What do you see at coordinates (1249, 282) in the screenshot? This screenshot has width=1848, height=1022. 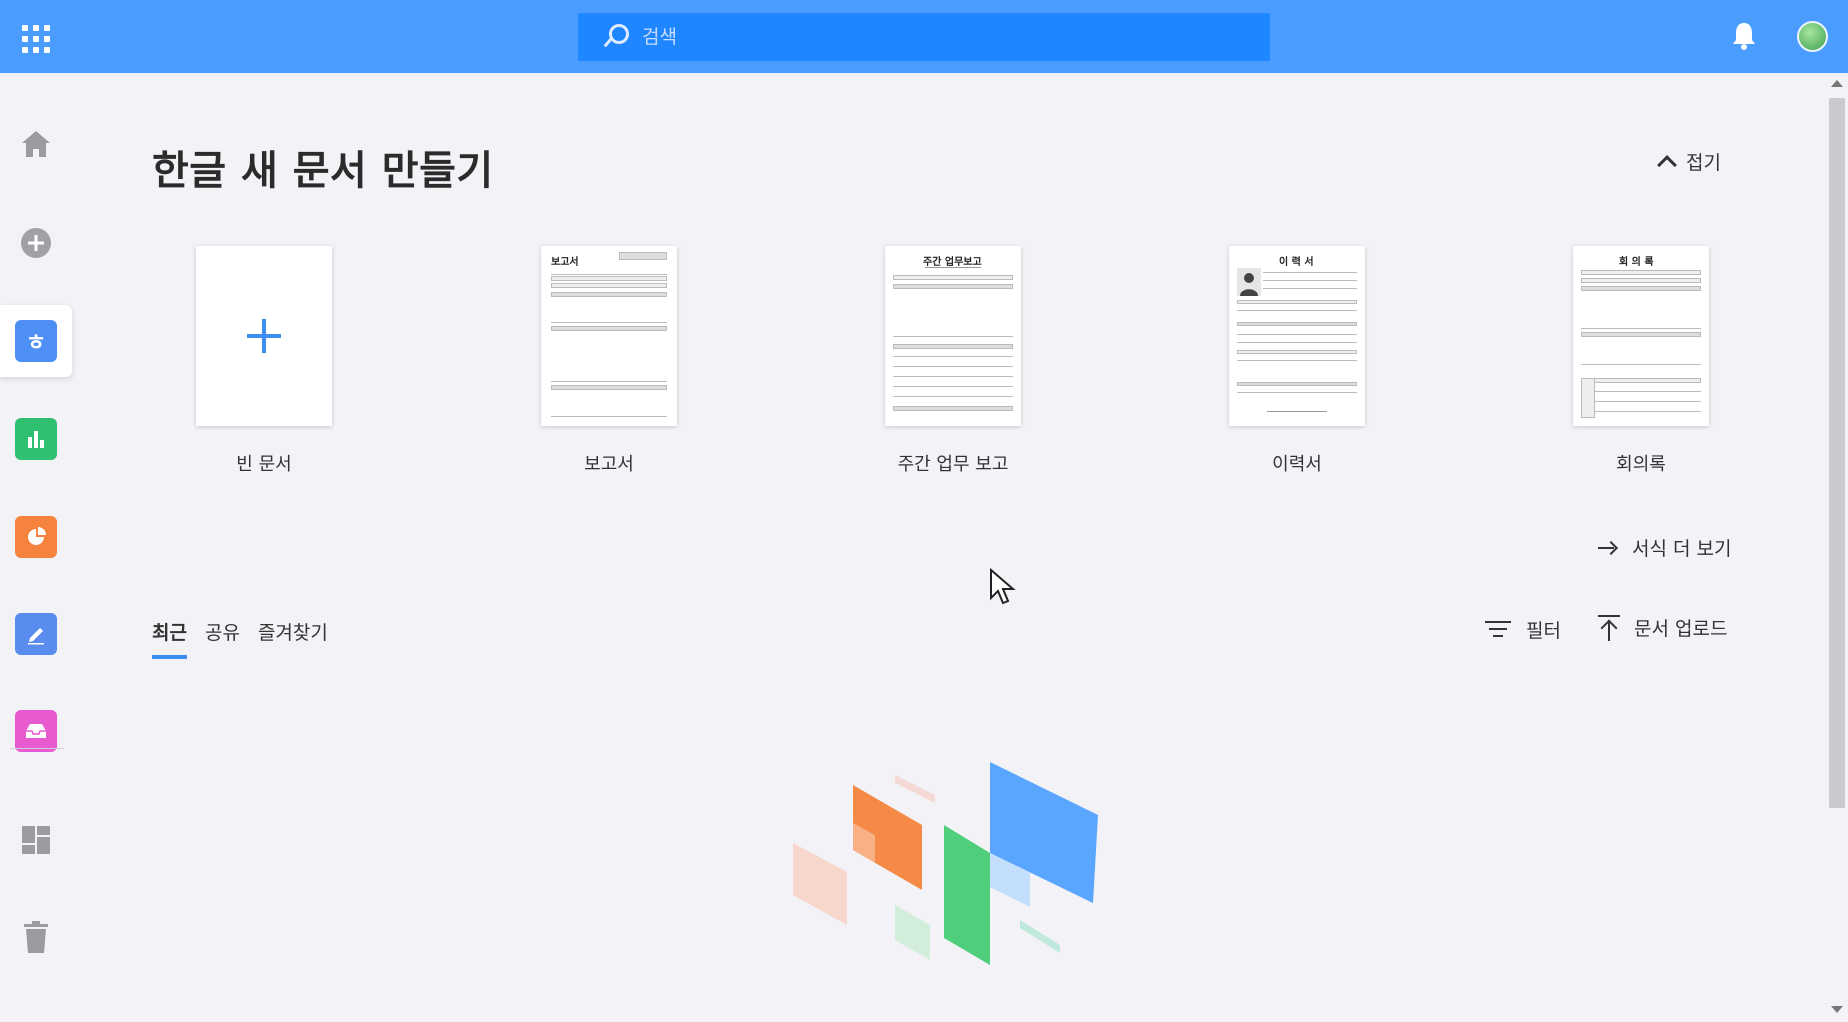 I see `profile-photo-icon` at bounding box center [1249, 282].